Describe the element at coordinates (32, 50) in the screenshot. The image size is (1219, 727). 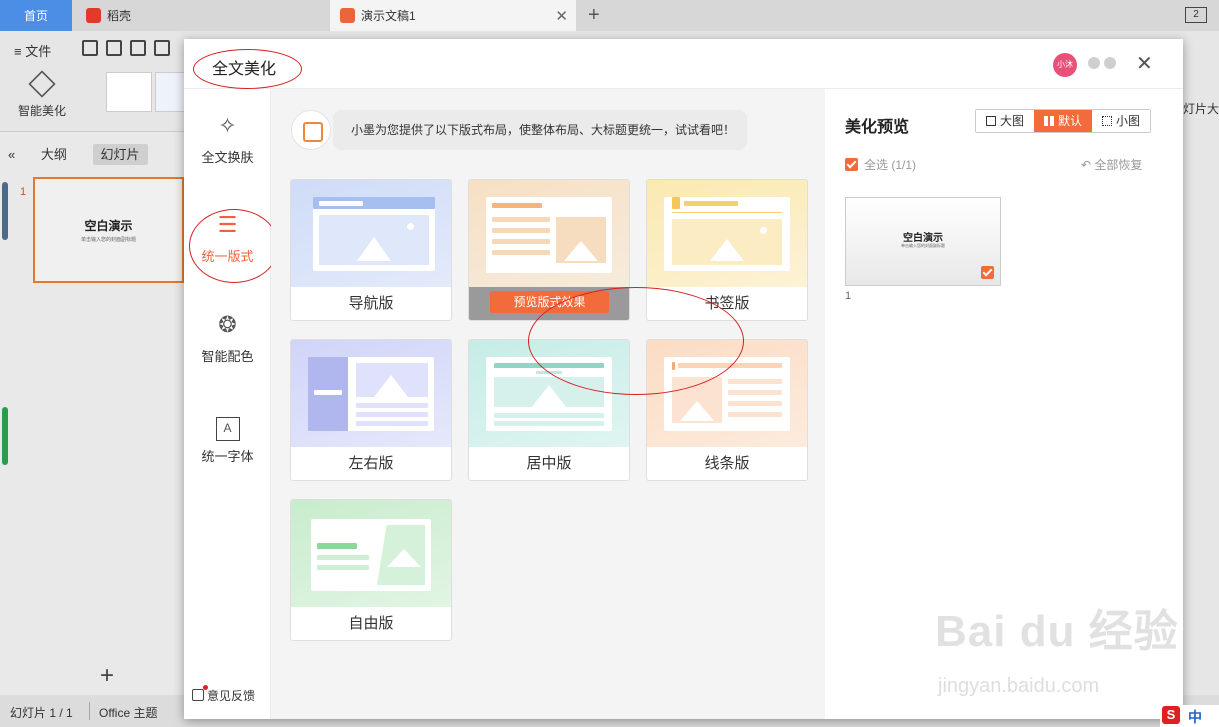
I see `file-menu: ≡ 文件` at that location.